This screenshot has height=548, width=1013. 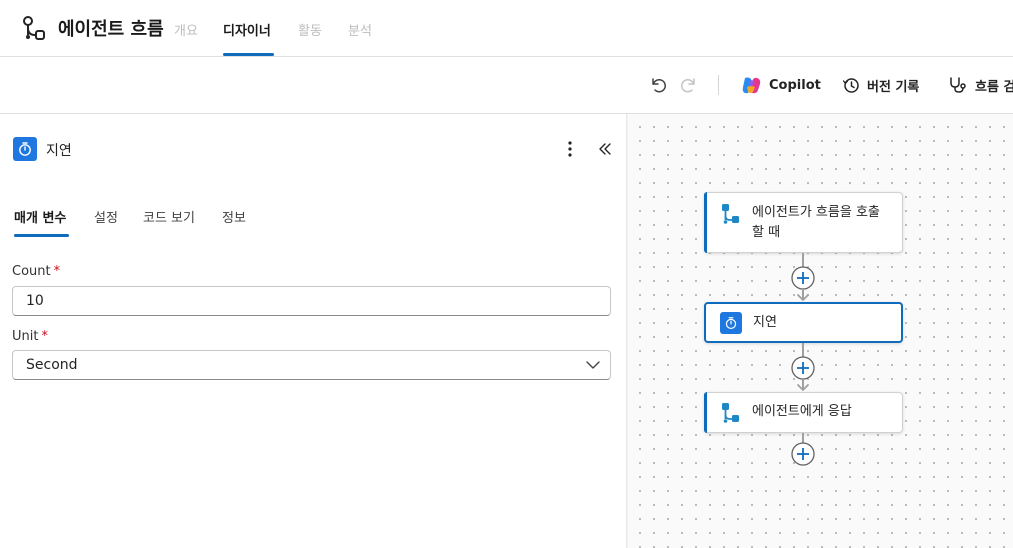 What do you see at coordinates (311, 301) in the screenshot?
I see `count-input: 10` at bounding box center [311, 301].